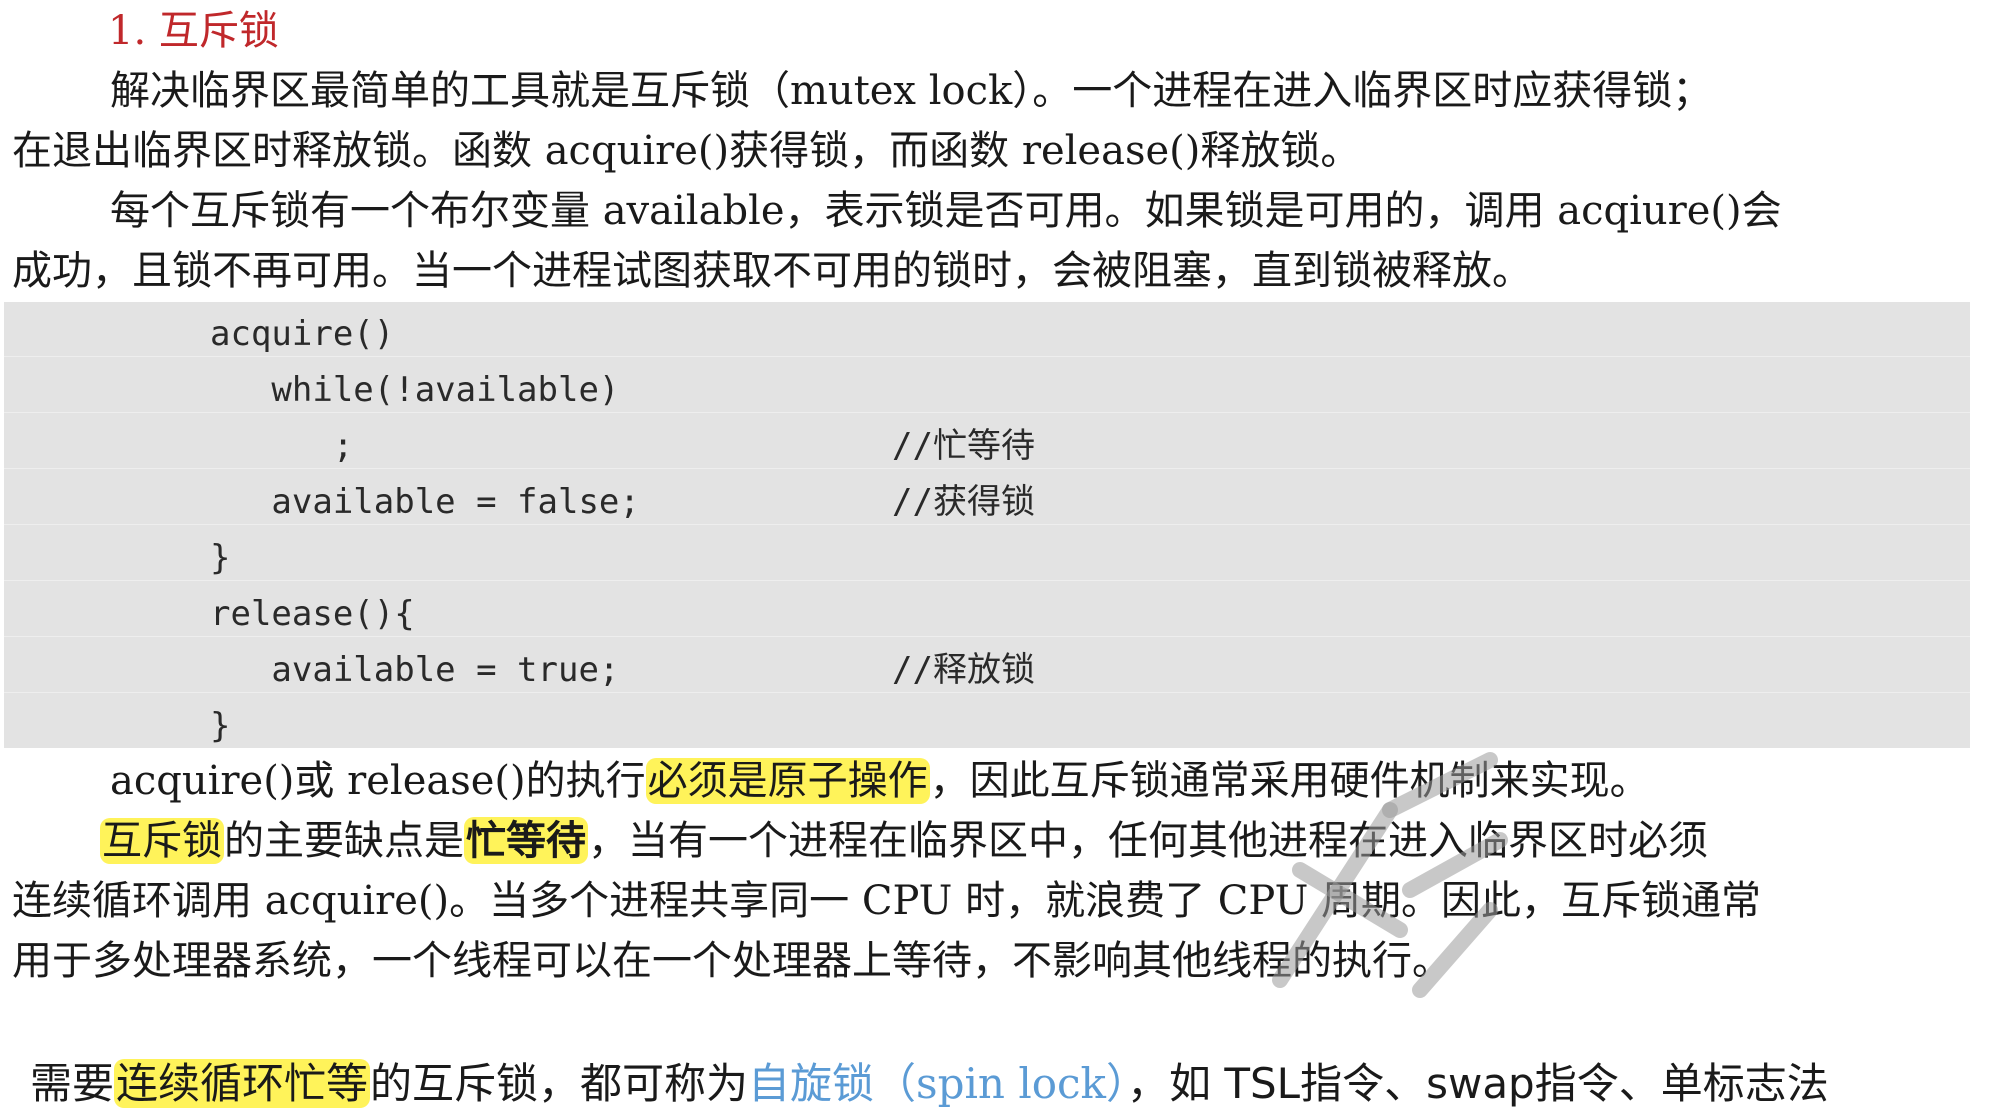  Describe the element at coordinates (963, 502) in the screenshot. I see `code-comment-acquire-lock: //获得锁` at that location.